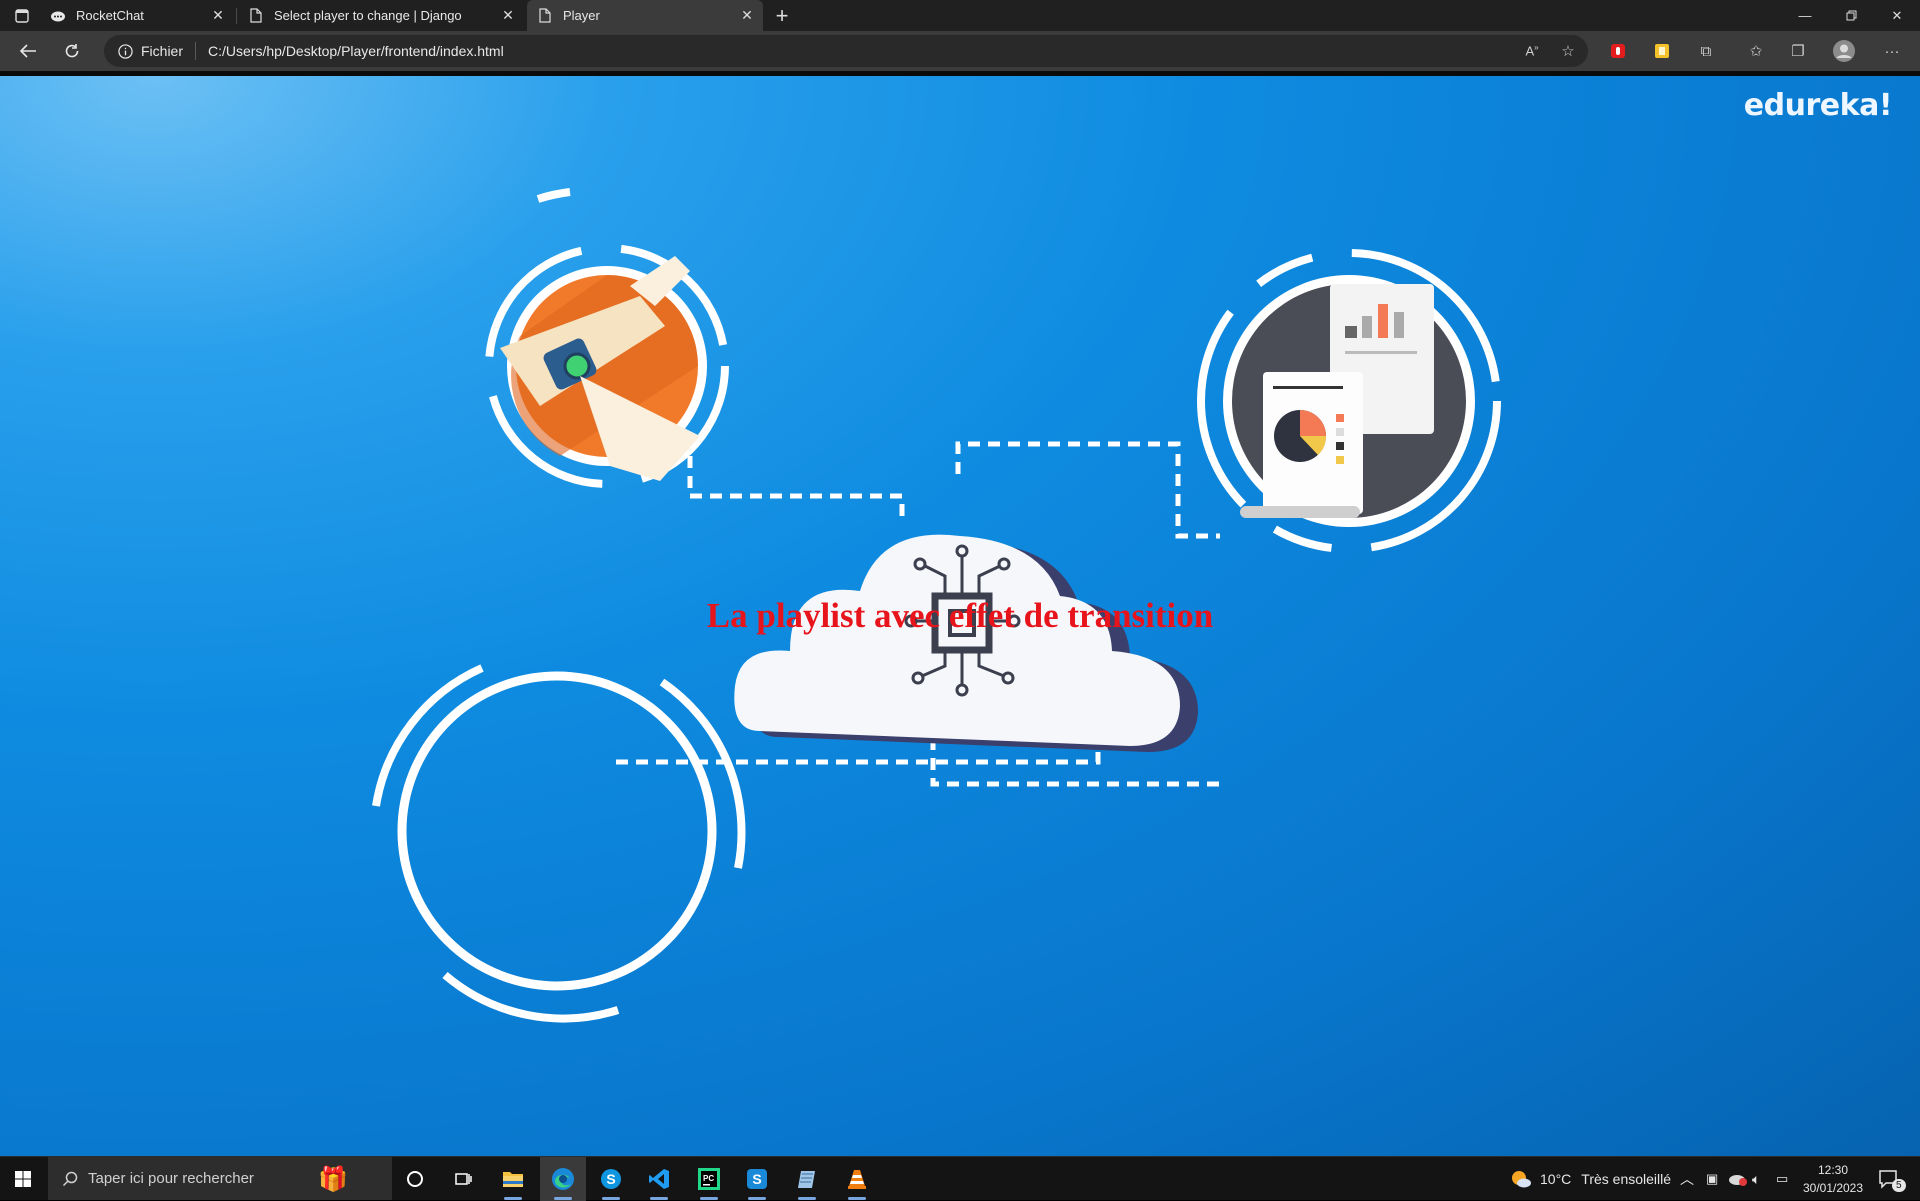  I want to click on skype-app: S, so click(611, 1179).